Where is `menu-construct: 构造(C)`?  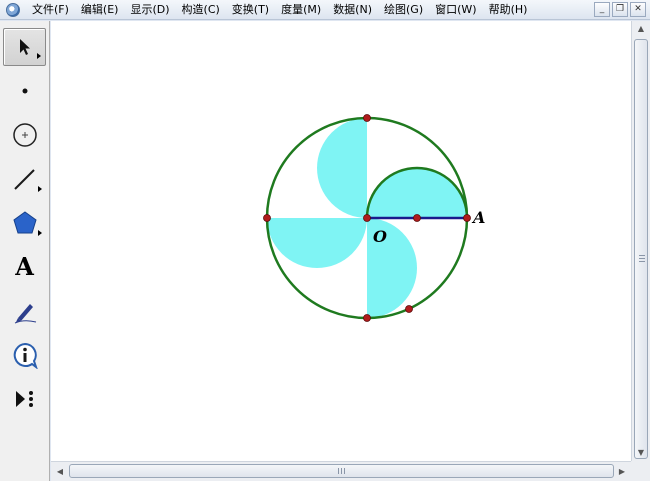
menu-construct: 构造(C) is located at coordinates (201, 10).